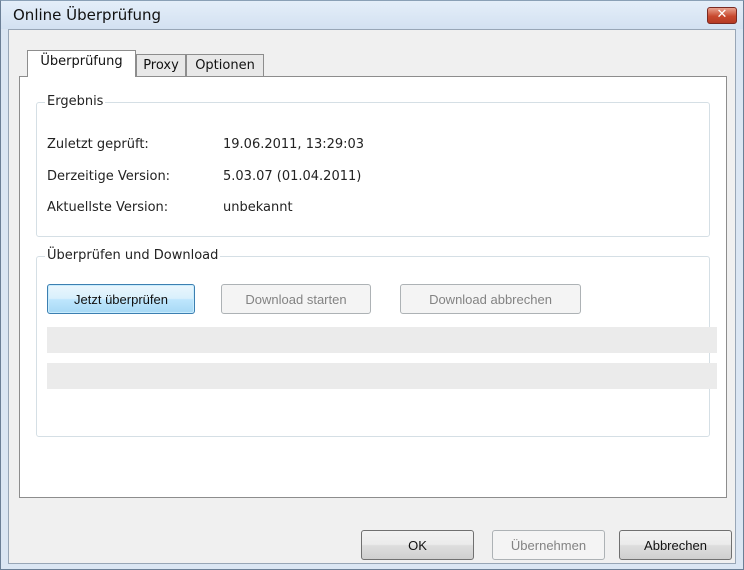 Image resolution: width=744 pixels, height=570 pixels. I want to click on last-checked-label: Zuletzt geprüft:, so click(98, 144).